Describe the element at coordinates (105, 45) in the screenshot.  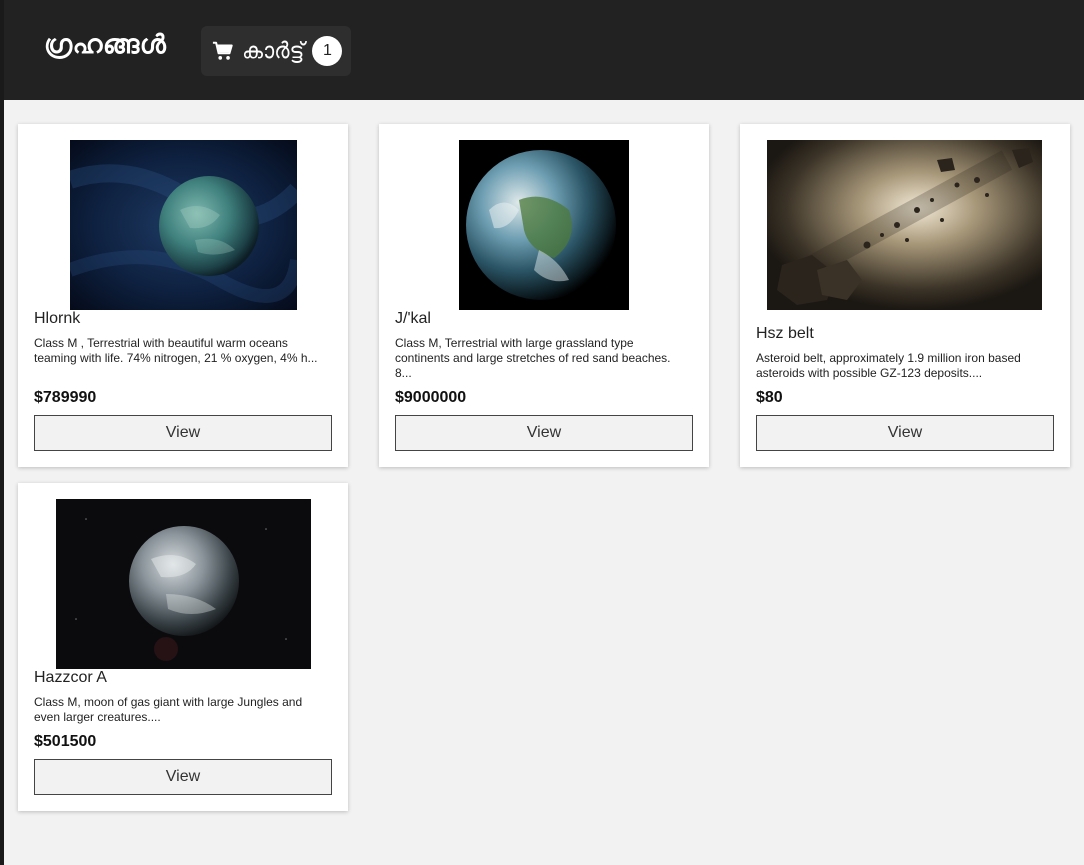
I see `brand-title: ഗ്രഹങ്ങൾ` at that location.